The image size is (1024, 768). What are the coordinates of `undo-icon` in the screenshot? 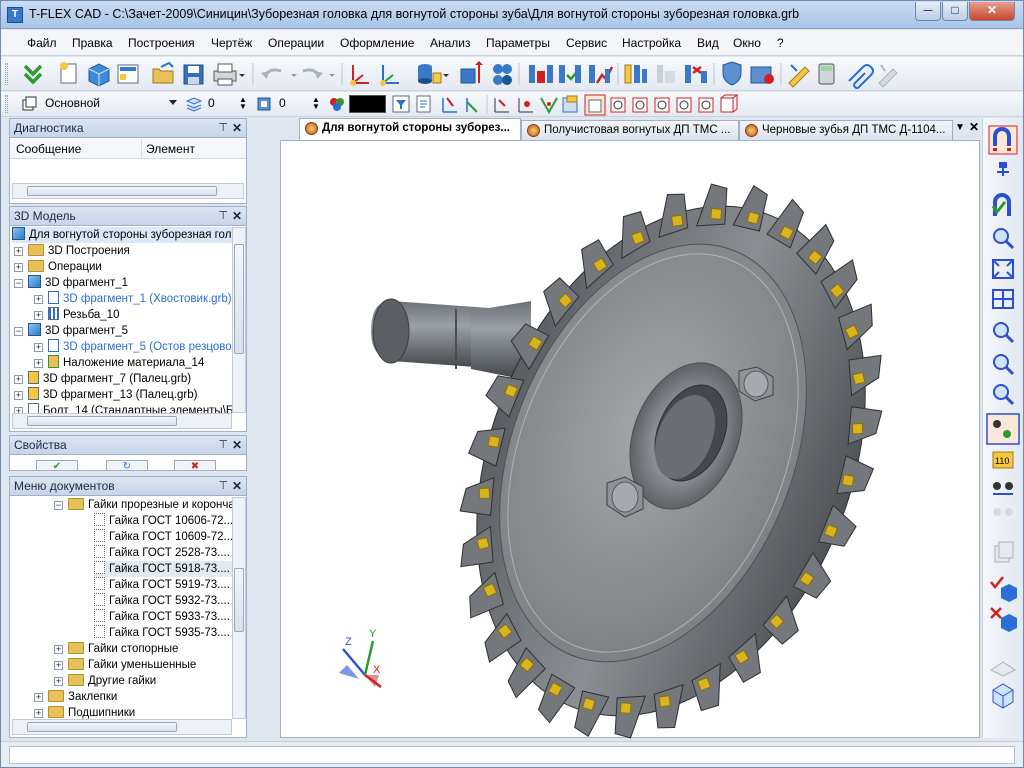 It's located at (271, 73).